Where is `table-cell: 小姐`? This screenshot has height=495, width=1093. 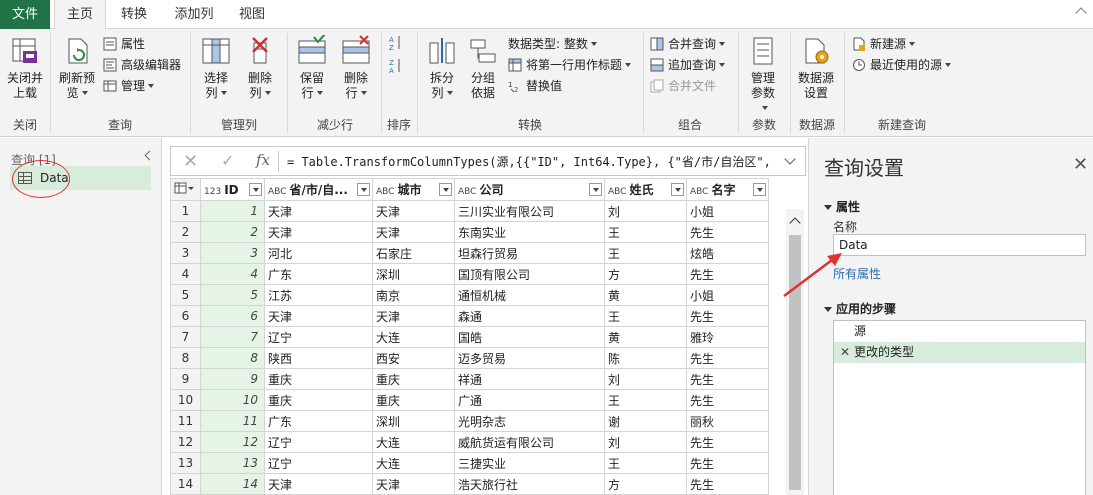 table-cell: 小姐 is located at coordinates (727, 211).